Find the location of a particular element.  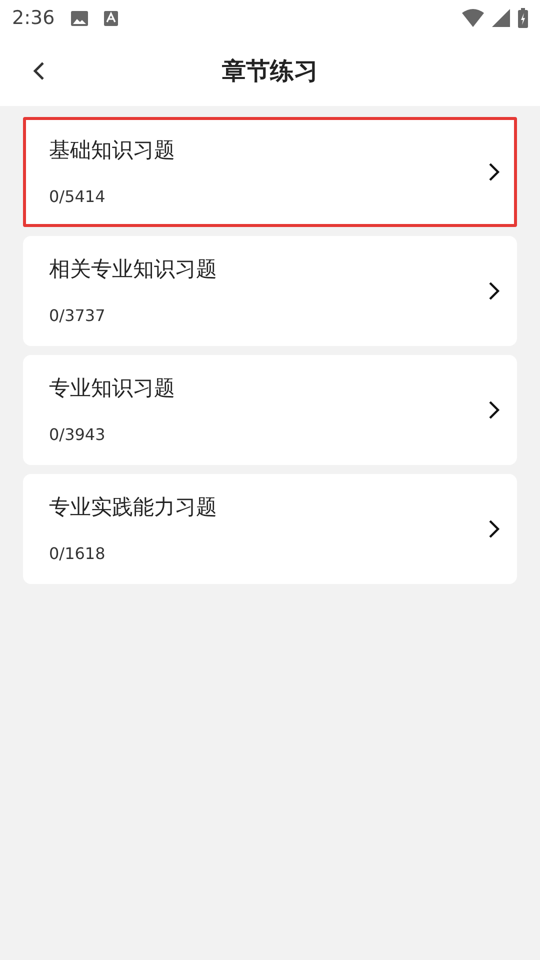

chapter-card: 专业实践能力习题 0/1618 is located at coordinates (270, 529).